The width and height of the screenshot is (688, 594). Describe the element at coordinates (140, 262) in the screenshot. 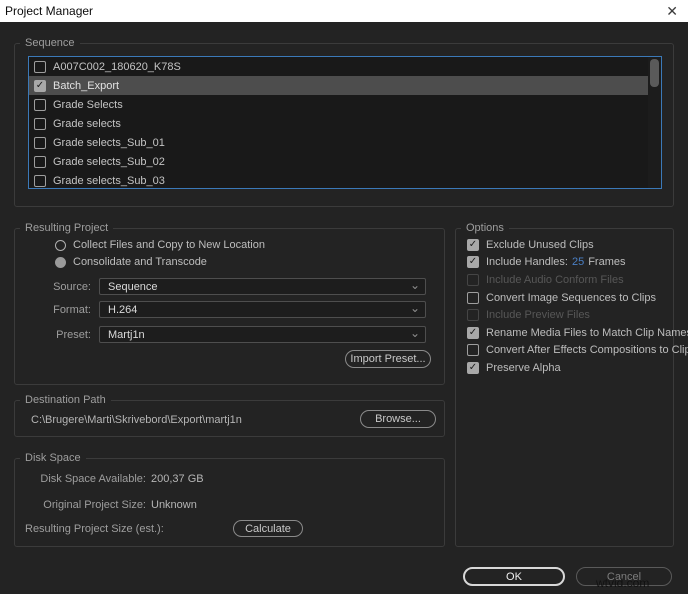

I see `radio-label: Consolidate and Transcode` at that location.